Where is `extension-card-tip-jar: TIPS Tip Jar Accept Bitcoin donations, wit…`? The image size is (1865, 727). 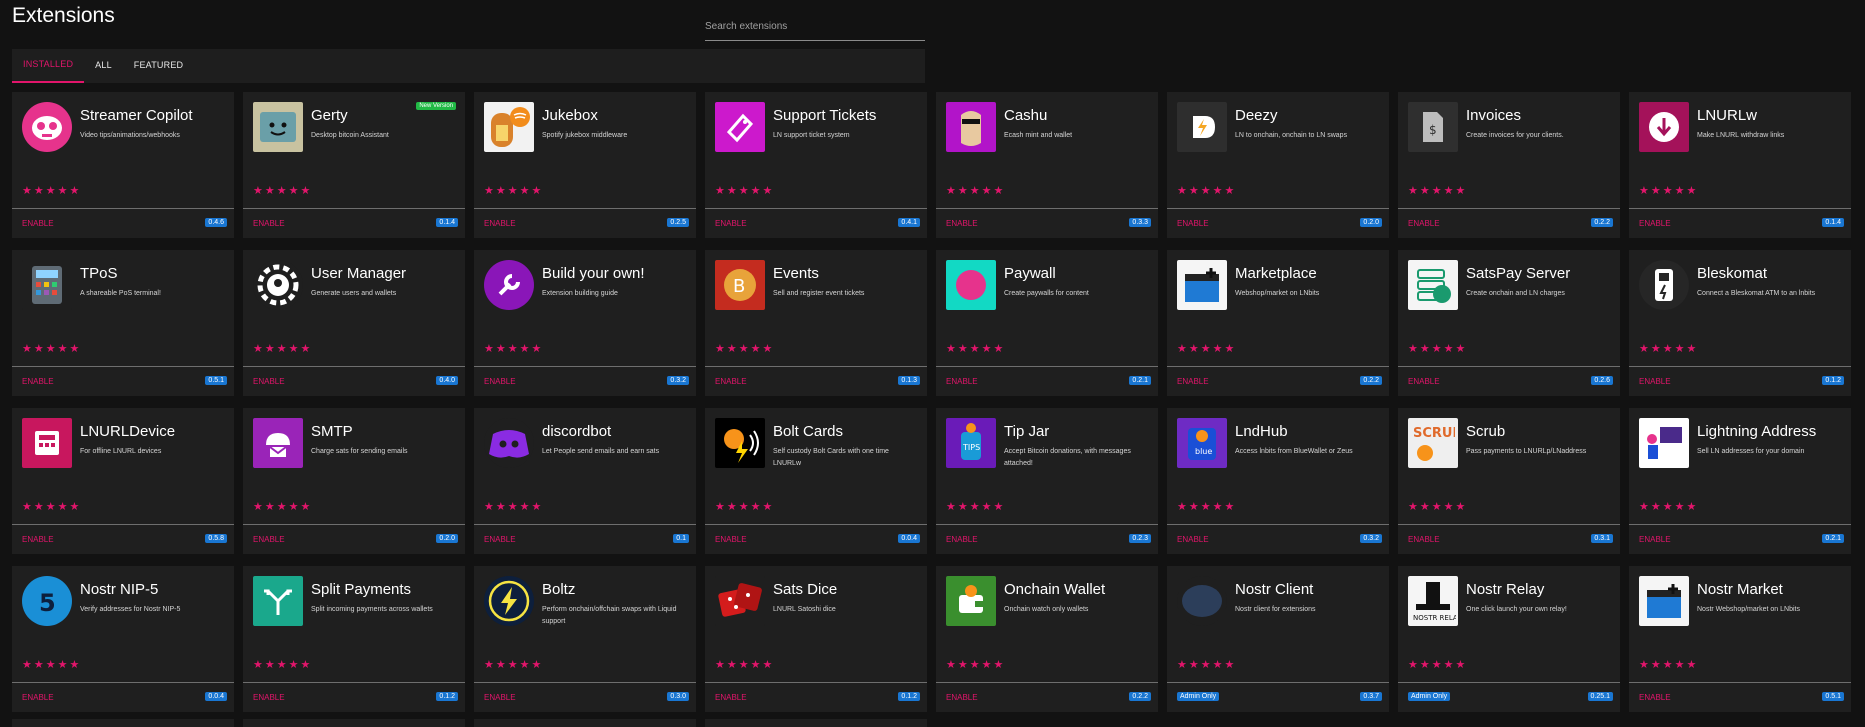 extension-card-tip-jar: TIPS Tip Jar Accept Bitcoin donations, wit… is located at coordinates (1047, 481).